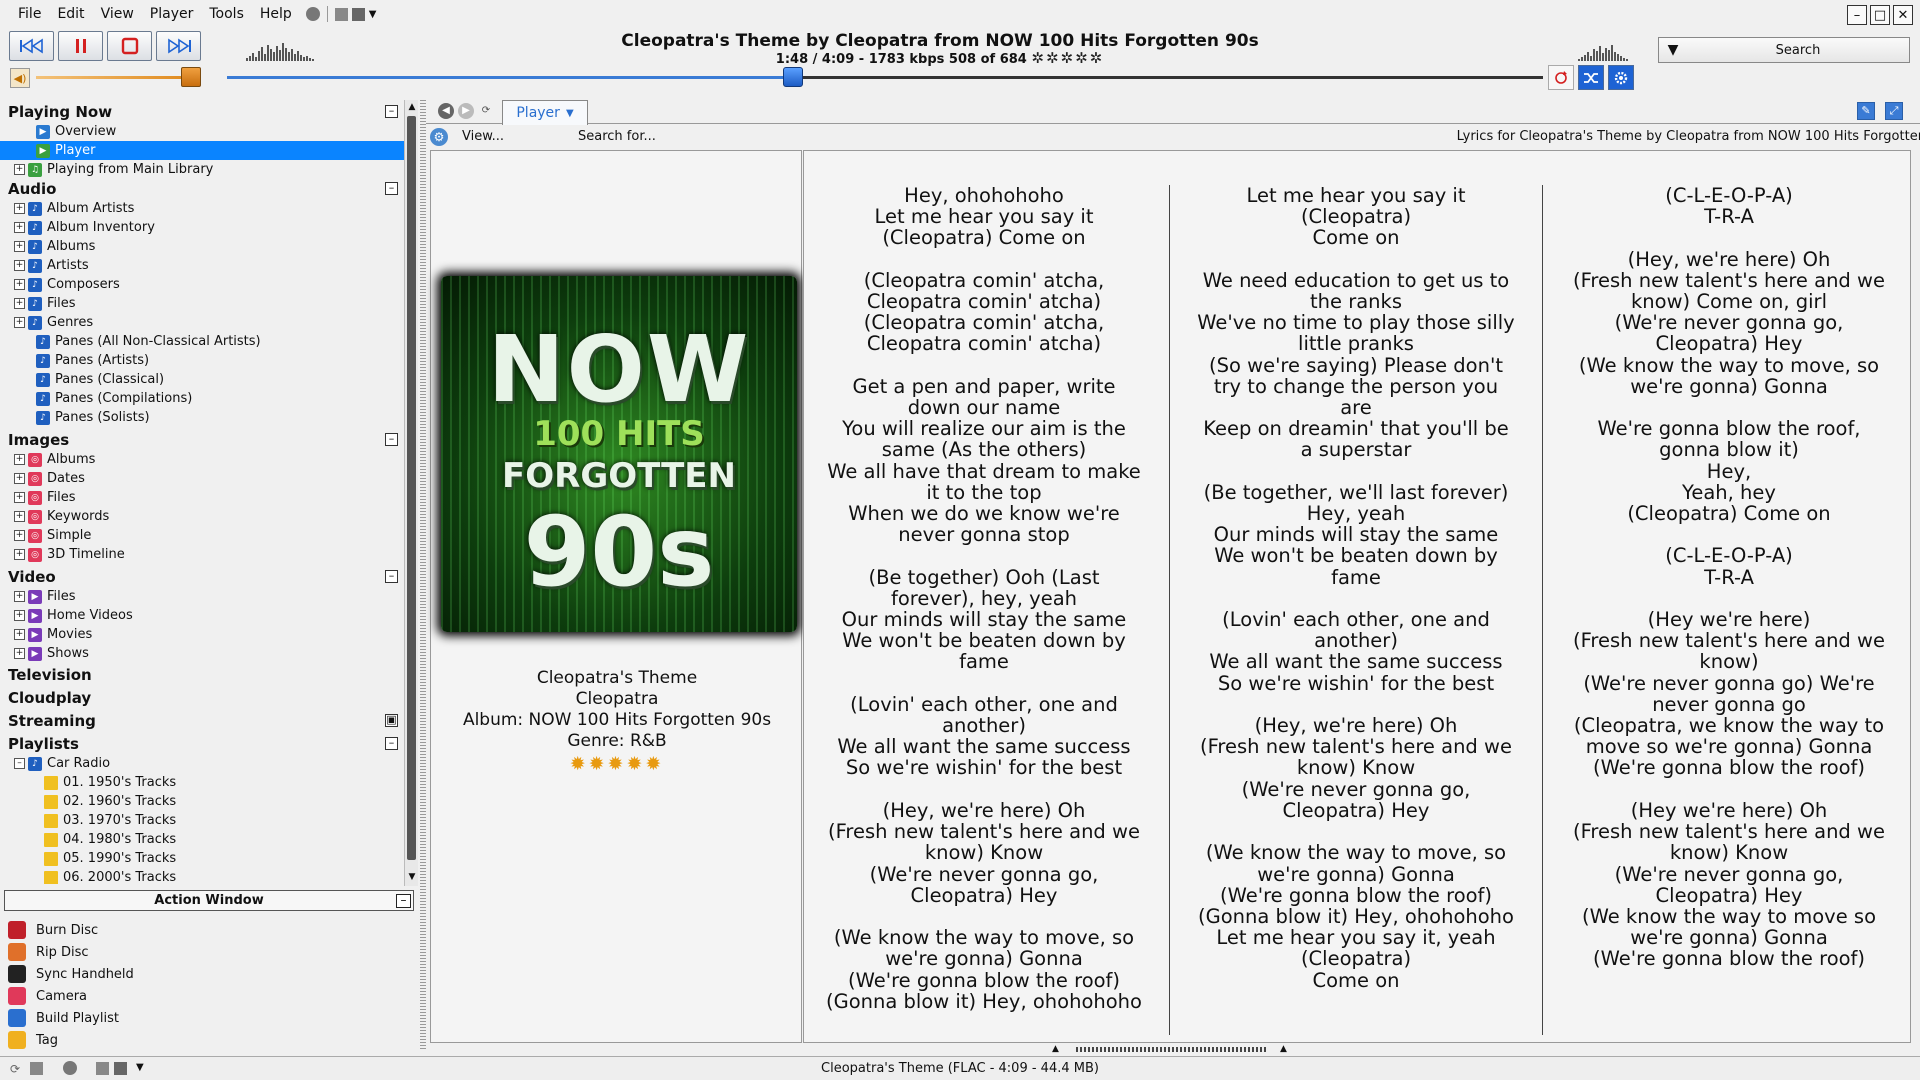  I want to click on stop-button, so click(129, 46).